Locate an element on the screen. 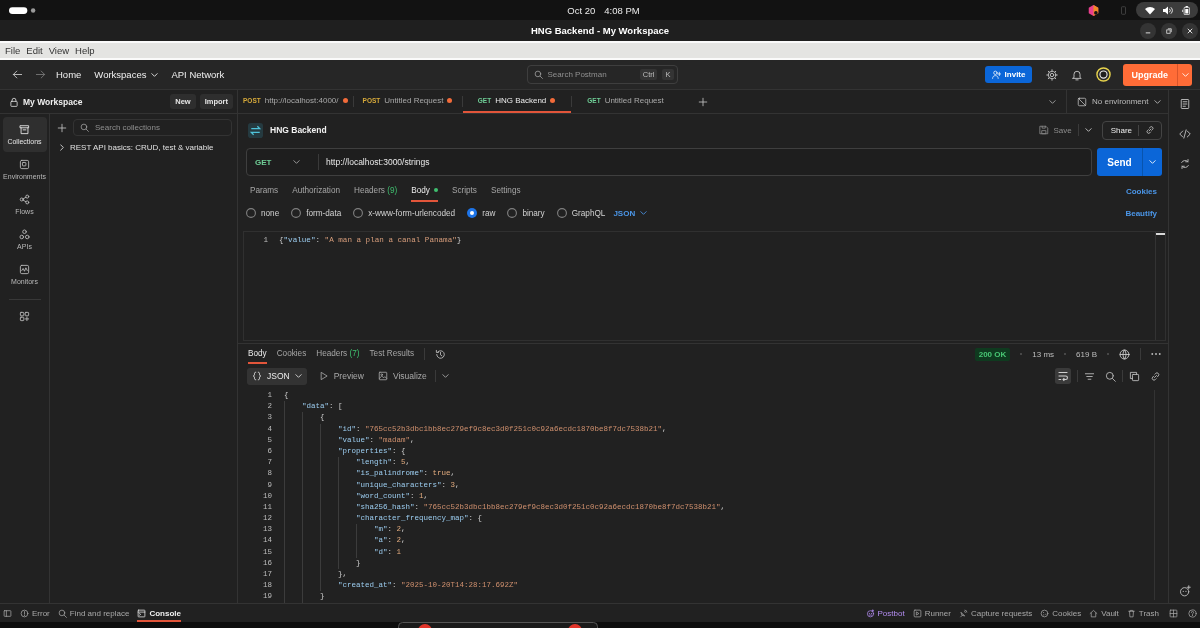 The width and height of the screenshot is (1200, 628). status-bar-tool: Capture requests is located at coordinates (995, 613).